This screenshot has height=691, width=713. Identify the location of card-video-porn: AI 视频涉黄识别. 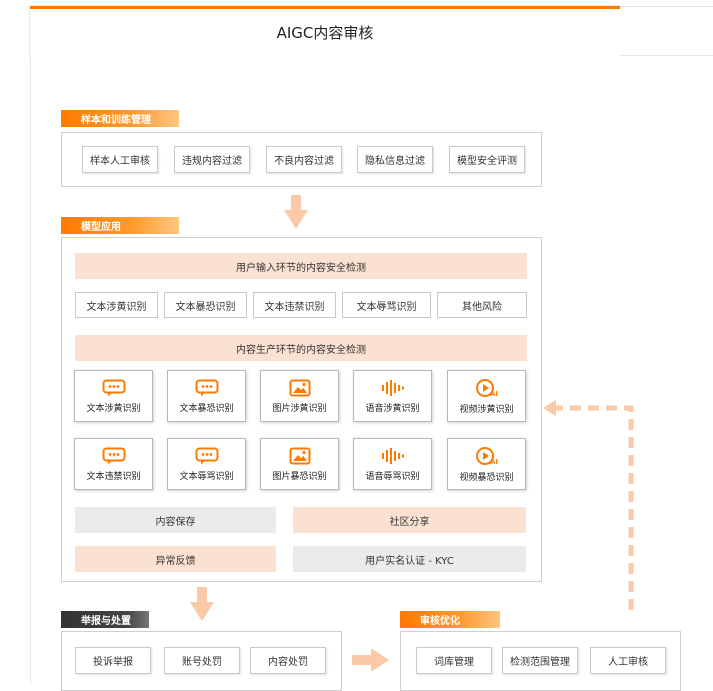
(486, 396).